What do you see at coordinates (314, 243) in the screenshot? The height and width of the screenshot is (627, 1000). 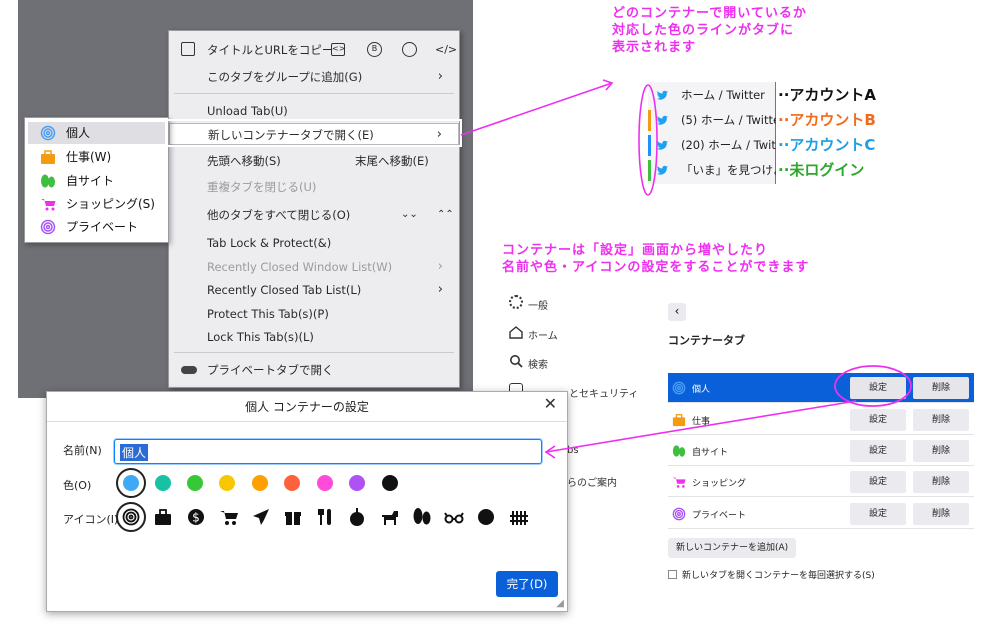 I see `menu-item-tab-lock-protect: Tab Lock & Protect(&)` at bounding box center [314, 243].